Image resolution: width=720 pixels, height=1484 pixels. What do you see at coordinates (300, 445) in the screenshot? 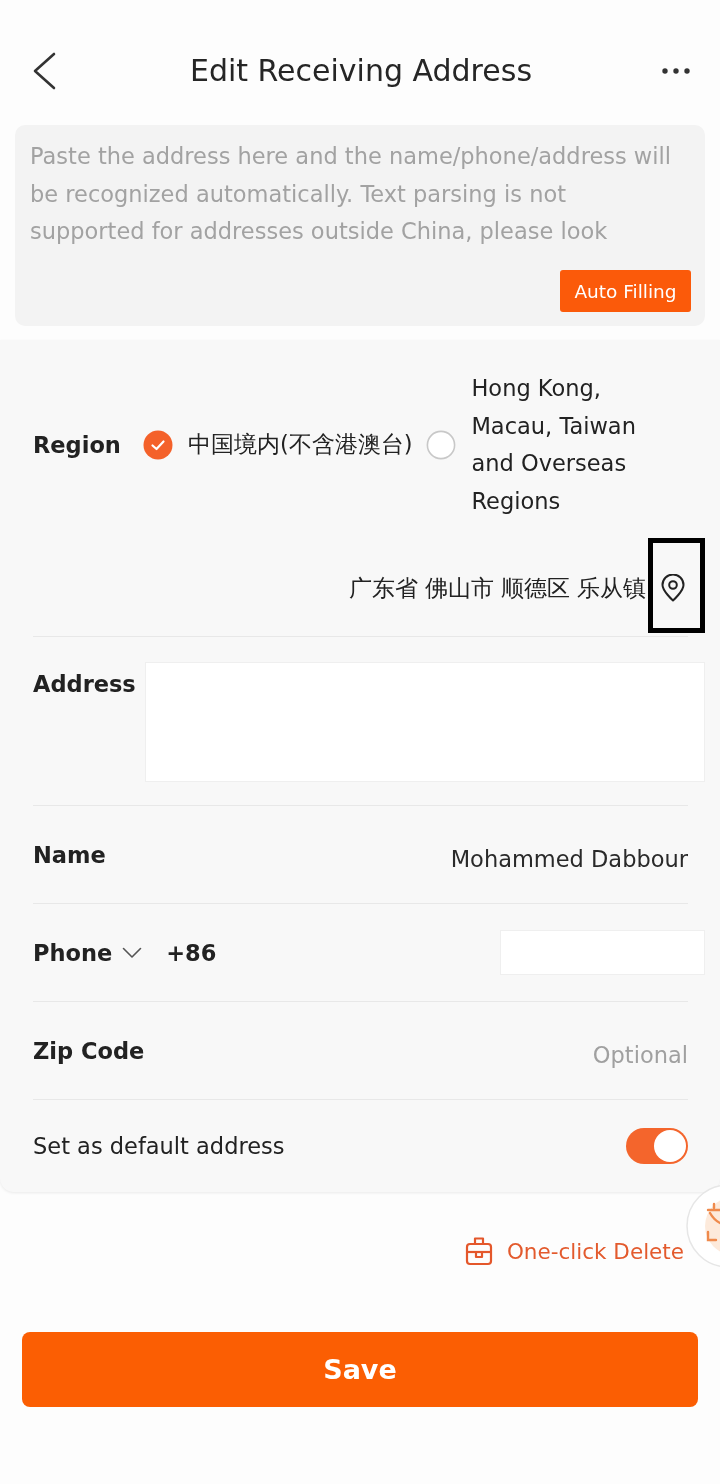
I see `radio-label: 中国境内(不含港澳台)` at bounding box center [300, 445].